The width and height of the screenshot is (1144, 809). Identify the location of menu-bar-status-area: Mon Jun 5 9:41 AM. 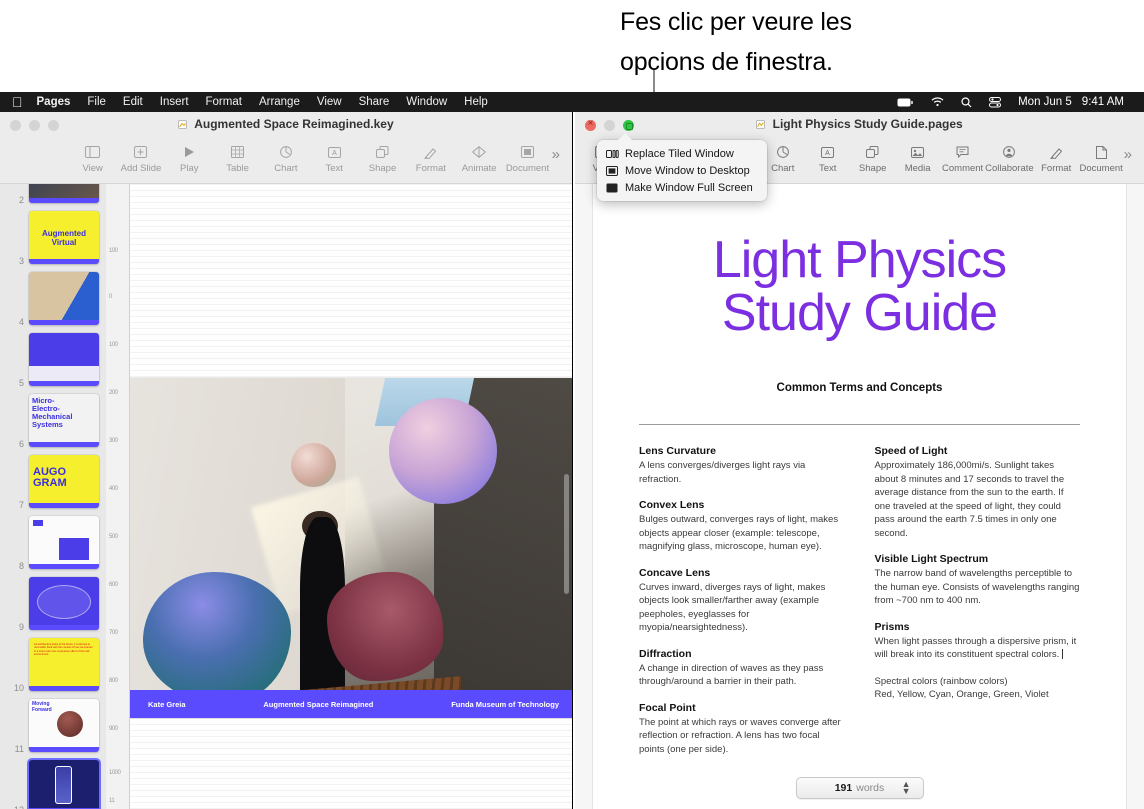
(1020, 102).